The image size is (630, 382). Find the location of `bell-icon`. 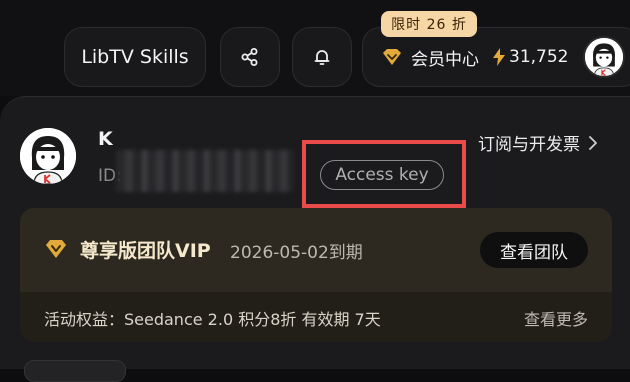

bell-icon is located at coordinates (322, 57).